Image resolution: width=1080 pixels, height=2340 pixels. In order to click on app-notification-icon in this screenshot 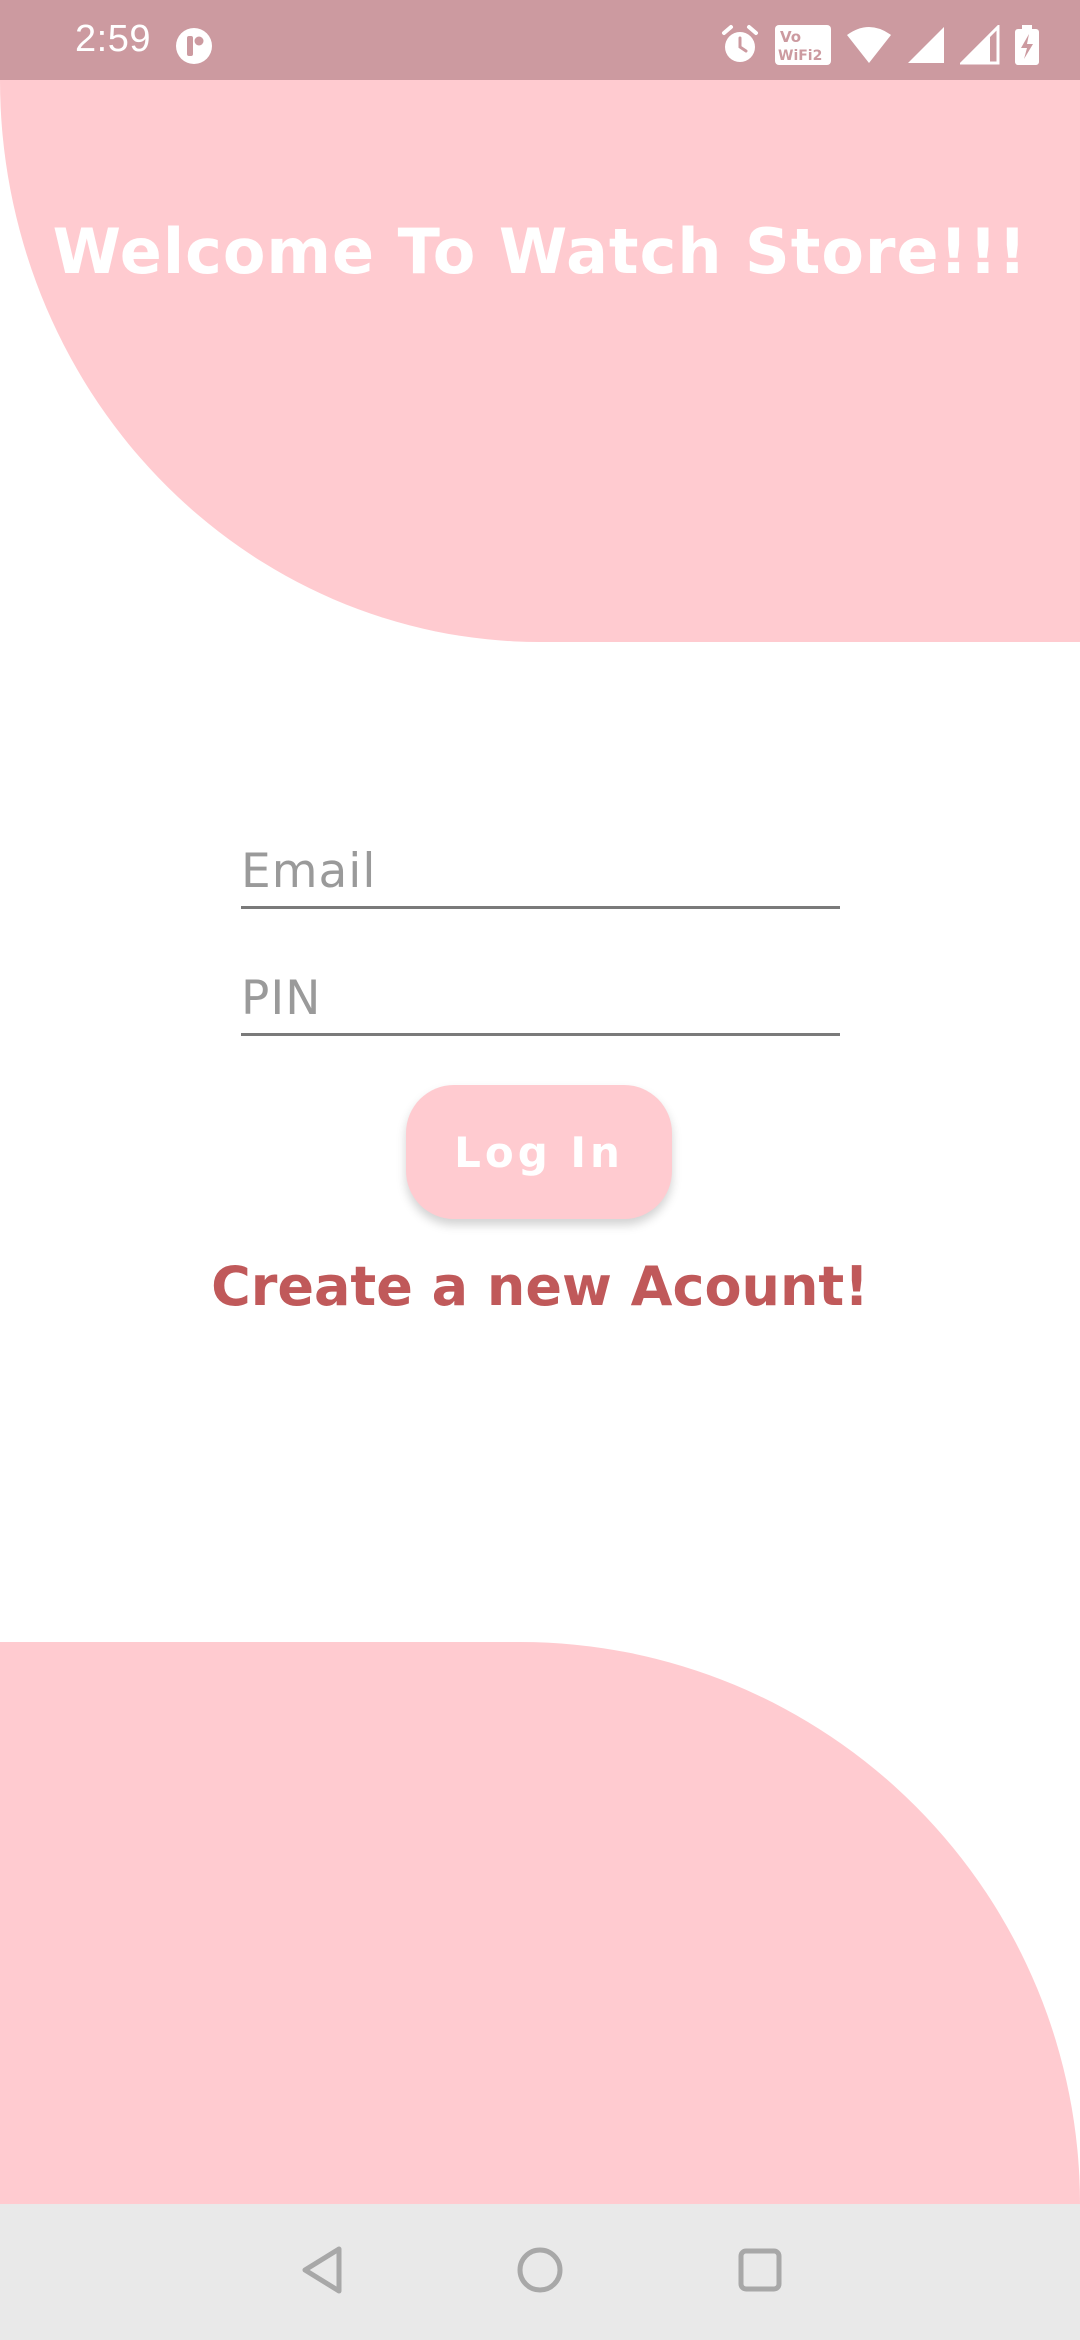, I will do `click(194, 46)`.